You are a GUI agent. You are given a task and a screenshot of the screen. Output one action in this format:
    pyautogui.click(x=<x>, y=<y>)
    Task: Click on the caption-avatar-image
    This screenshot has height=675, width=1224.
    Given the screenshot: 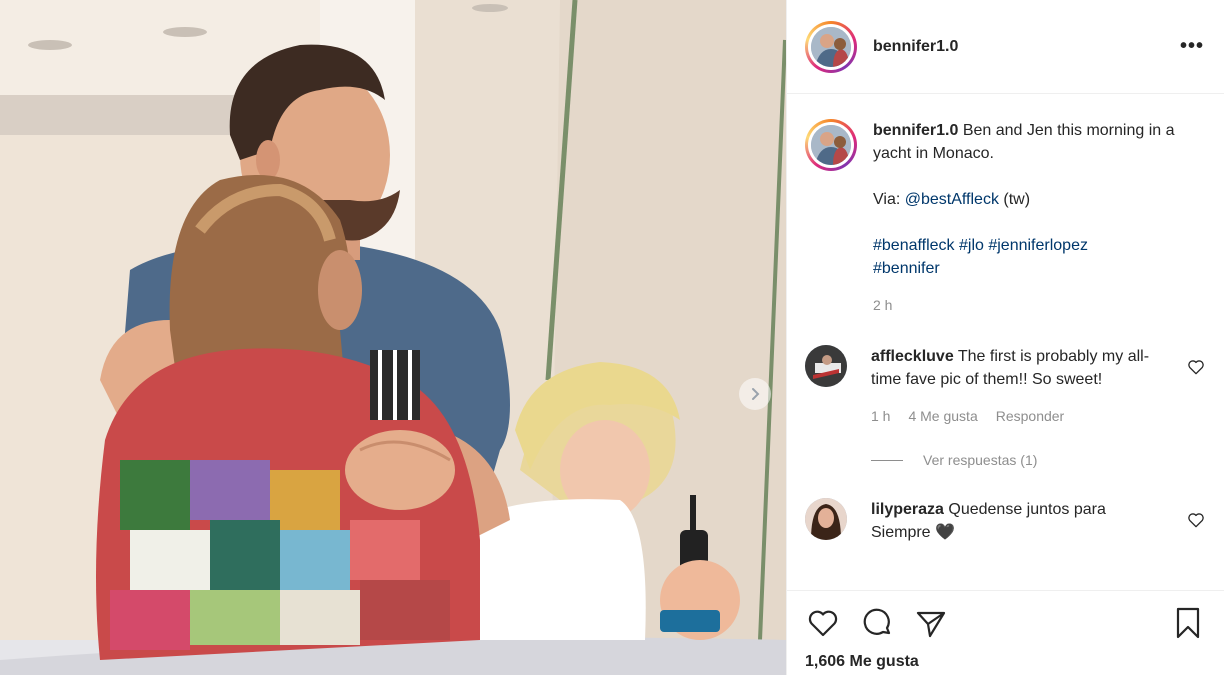 What is the action you would take?
    pyautogui.click(x=831, y=145)
    